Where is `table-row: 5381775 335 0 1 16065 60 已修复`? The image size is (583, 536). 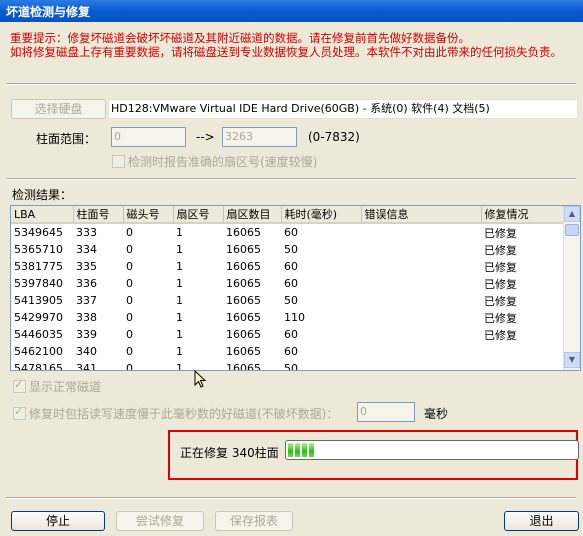
table-row: 5381775 335 0 1 16065 60 已修复 is located at coordinates (288, 266).